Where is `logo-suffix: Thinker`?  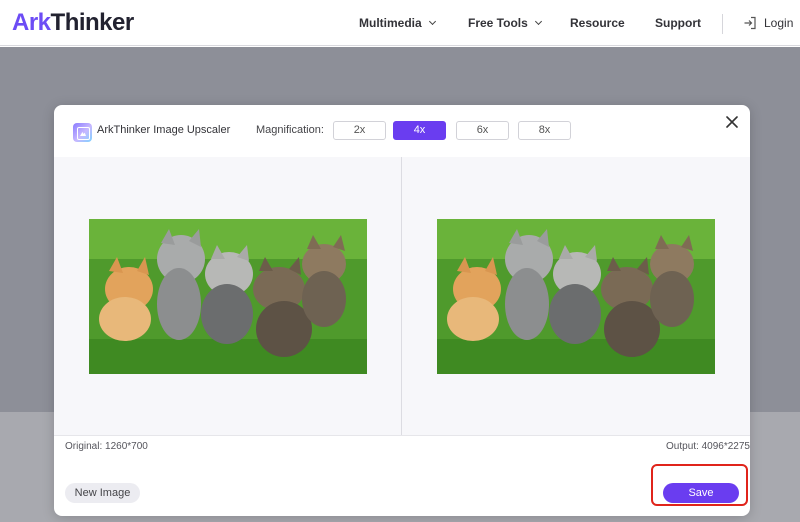 logo-suffix: Thinker is located at coordinates (92, 22).